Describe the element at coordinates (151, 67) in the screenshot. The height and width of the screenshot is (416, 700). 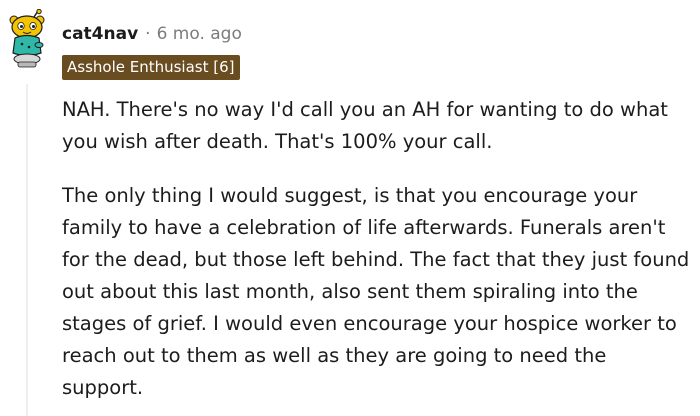
I see `user-flair-badge: Asshole Enthusiast [6]` at that location.